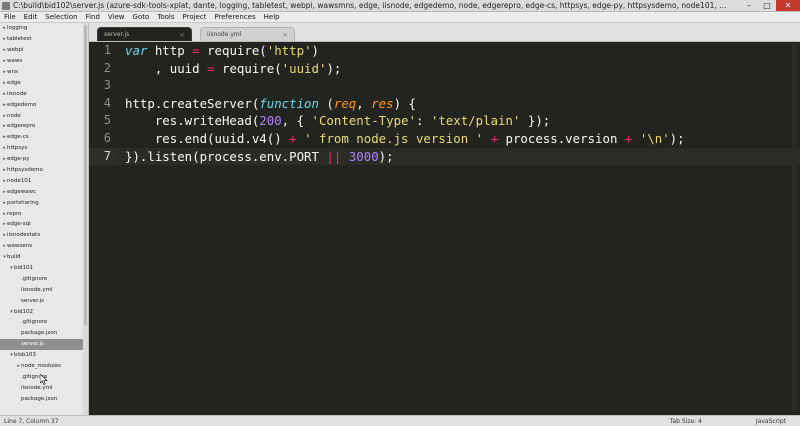 This screenshot has width=800, height=426. What do you see at coordinates (24, 311) in the screenshot?
I see `tree-item-label: bid102` at bounding box center [24, 311].